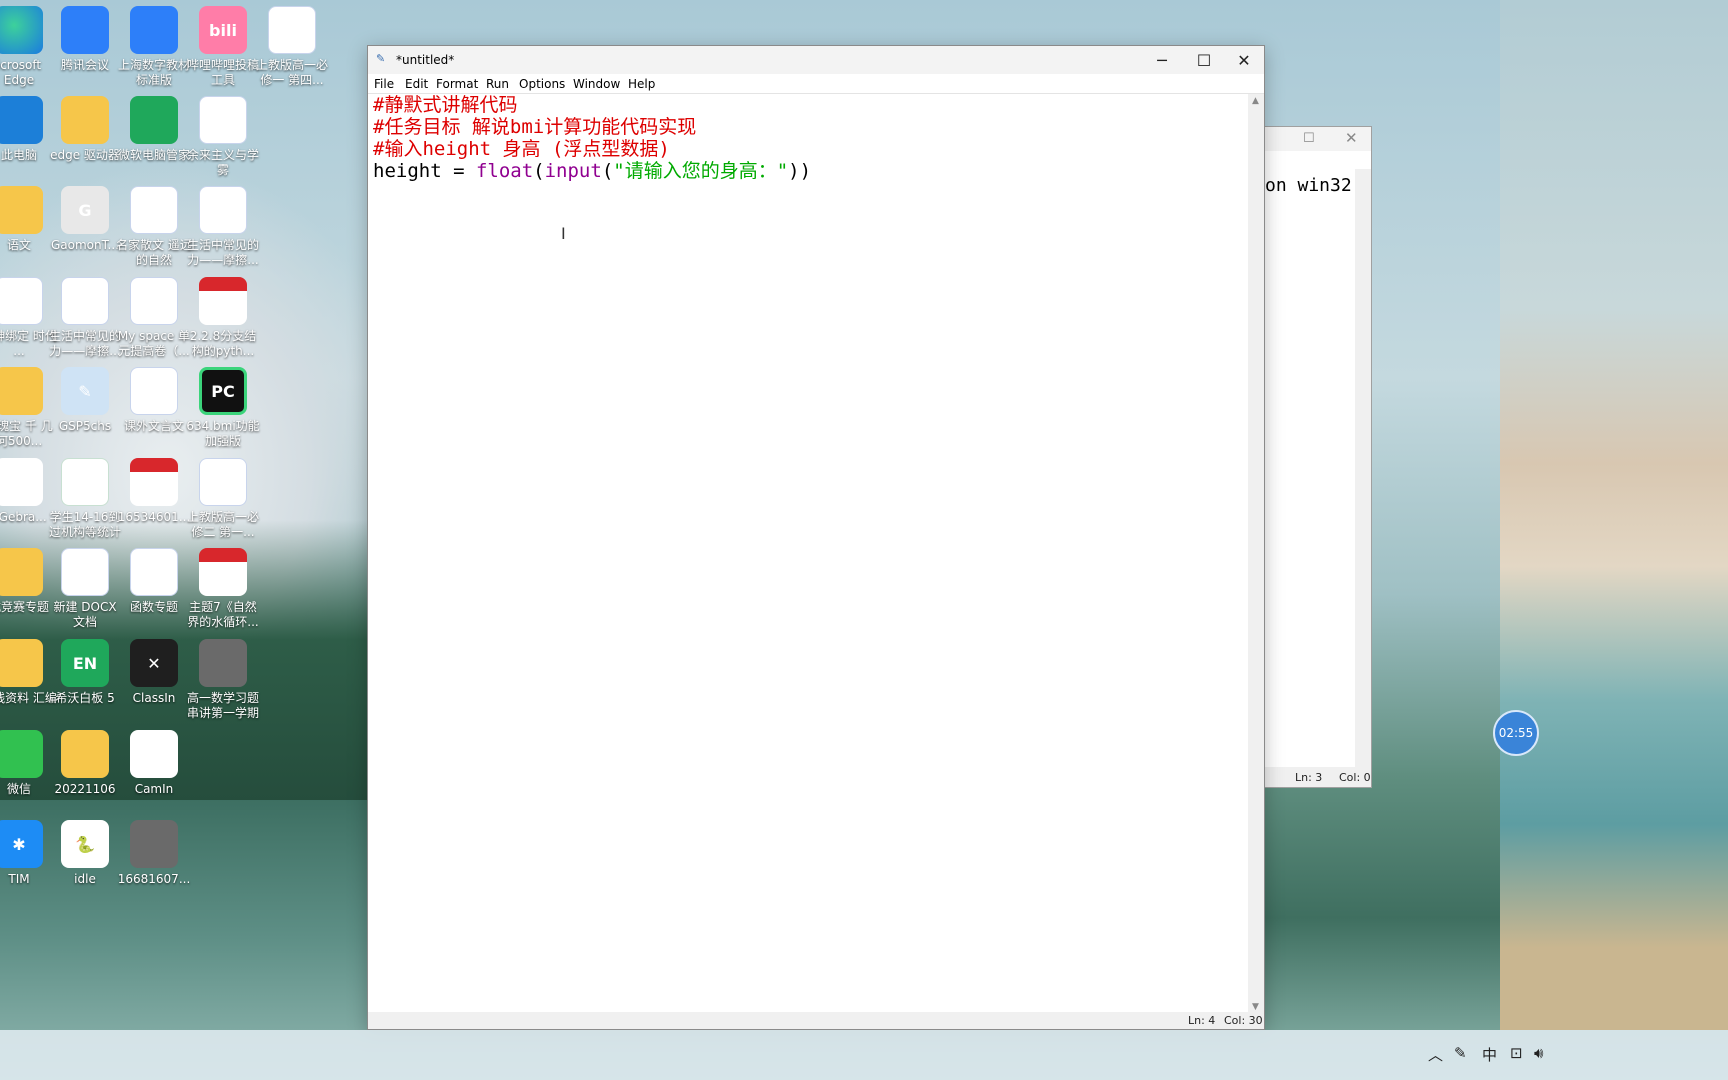 The width and height of the screenshot is (1728, 1080). I want to click on minimize-icon: ─, so click(1162, 60).